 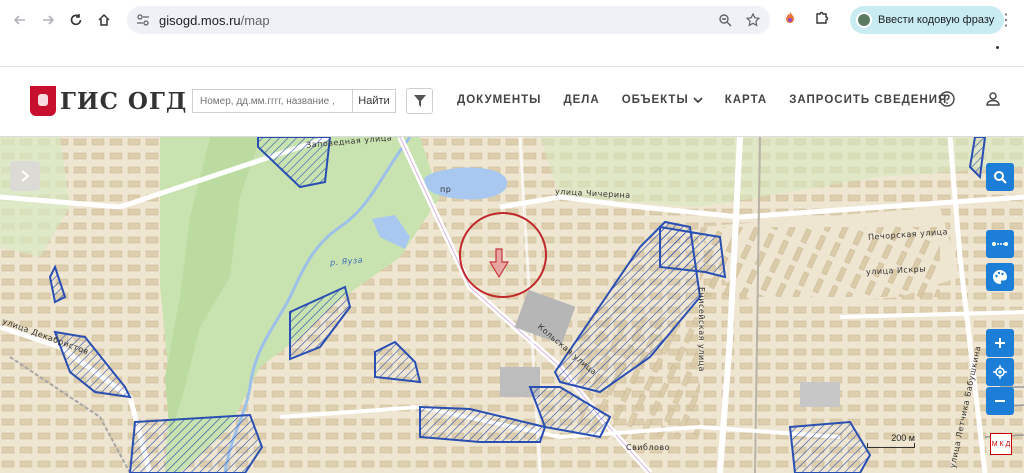 I want to click on logo: ГИС ОГД, so click(x=108, y=101).